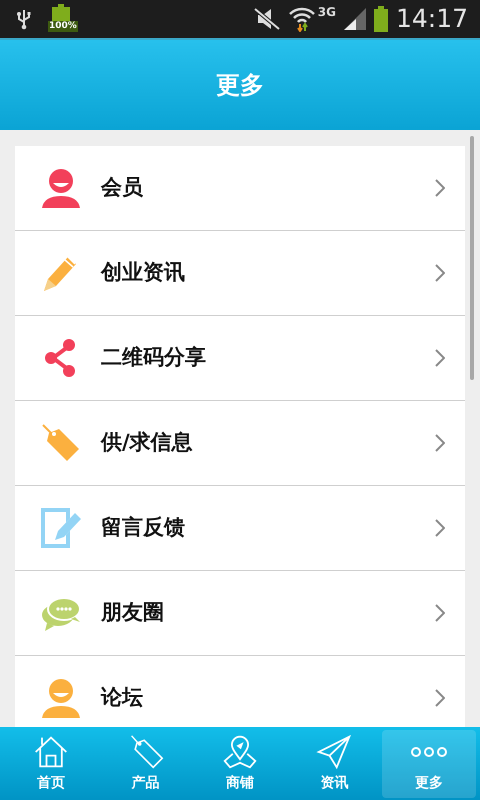 This screenshot has height=800, width=480. Describe the element at coordinates (24, 19) in the screenshot. I see `usb-icon` at that location.